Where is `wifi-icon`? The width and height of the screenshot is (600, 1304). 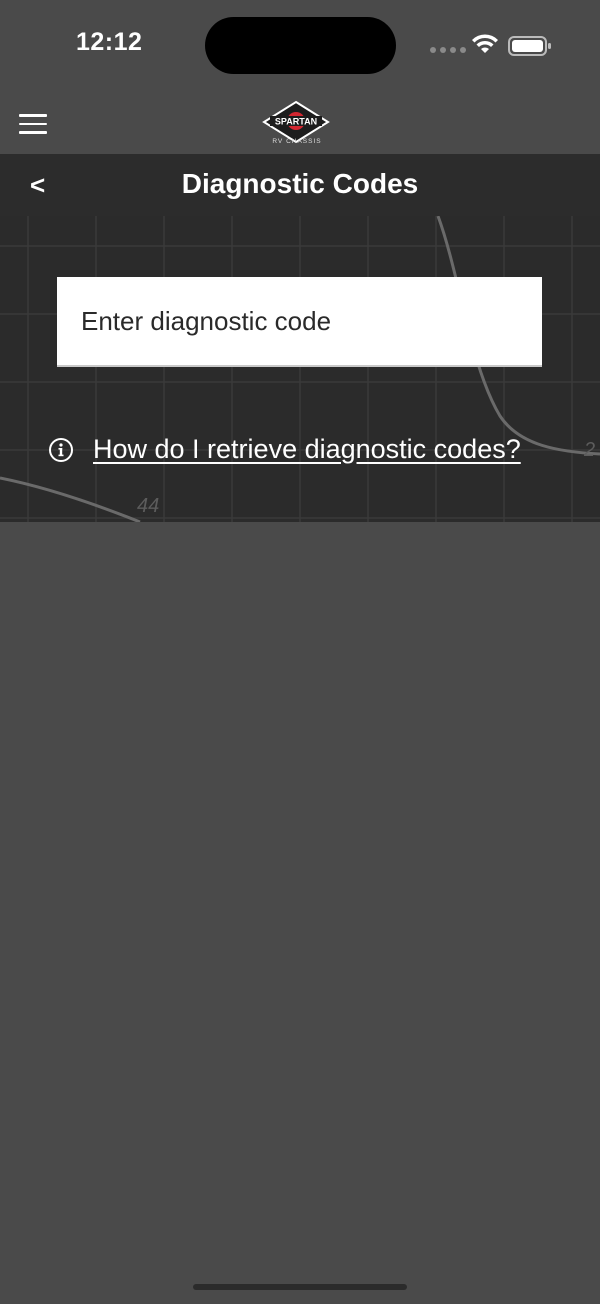 wifi-icon is located at coordinates (485, 43).